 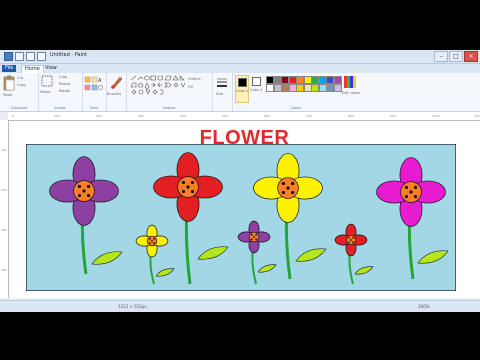 I want to click on size-icon, so click(x=222, y=83).